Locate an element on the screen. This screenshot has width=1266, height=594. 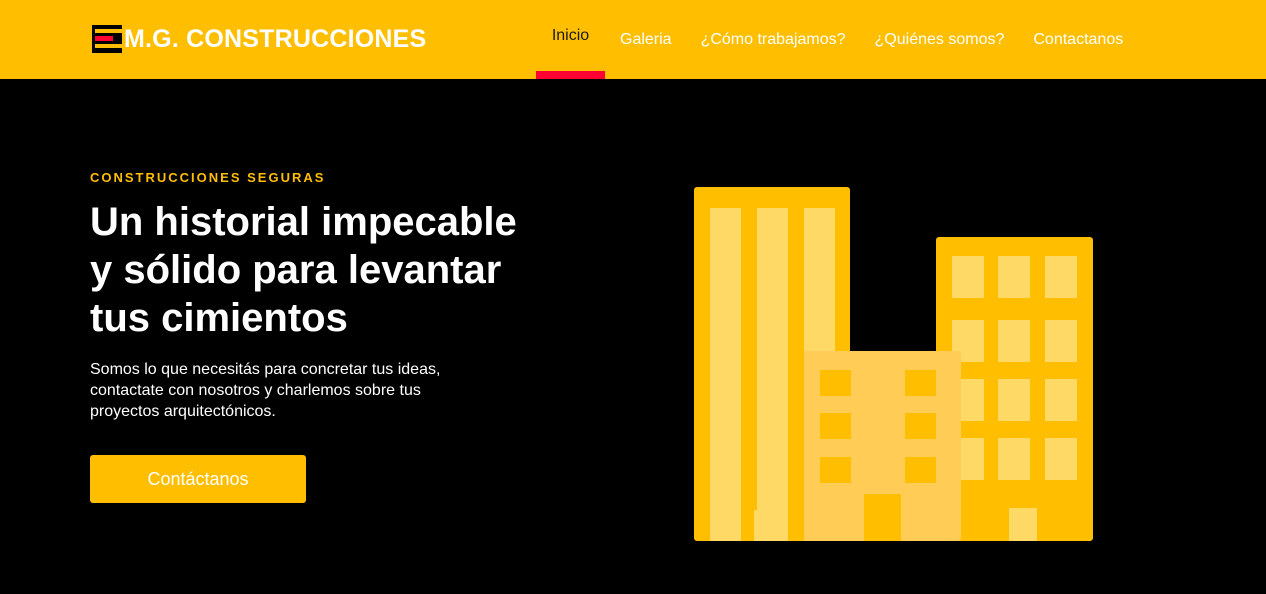
nav-item-galeria: Galeria is located at coordinates (646, 39).